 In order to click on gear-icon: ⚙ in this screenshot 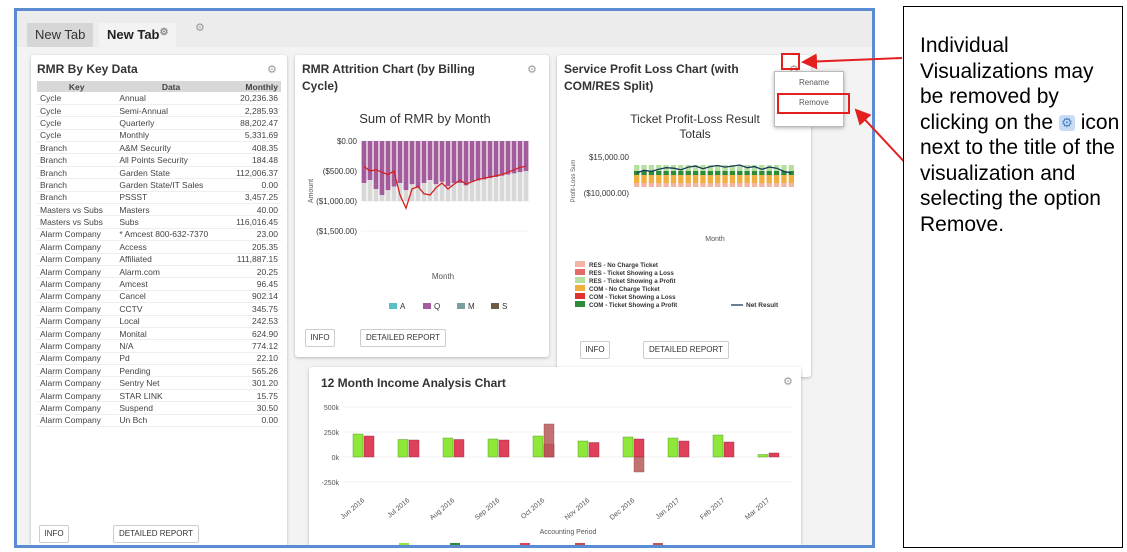, I will do `click(1066, 122)`.